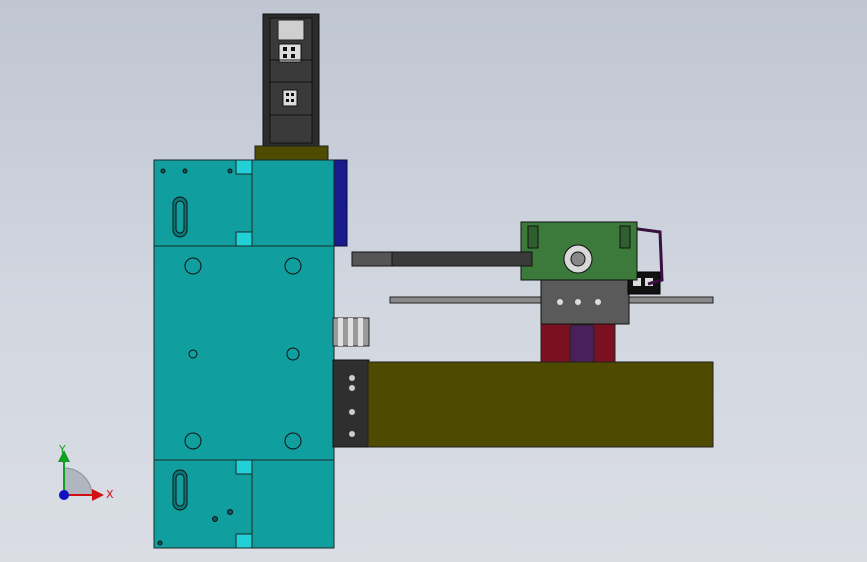 This screenshot has width=867, height=562. I want to click on coordinate-triad: Y X, so click(86, 472).